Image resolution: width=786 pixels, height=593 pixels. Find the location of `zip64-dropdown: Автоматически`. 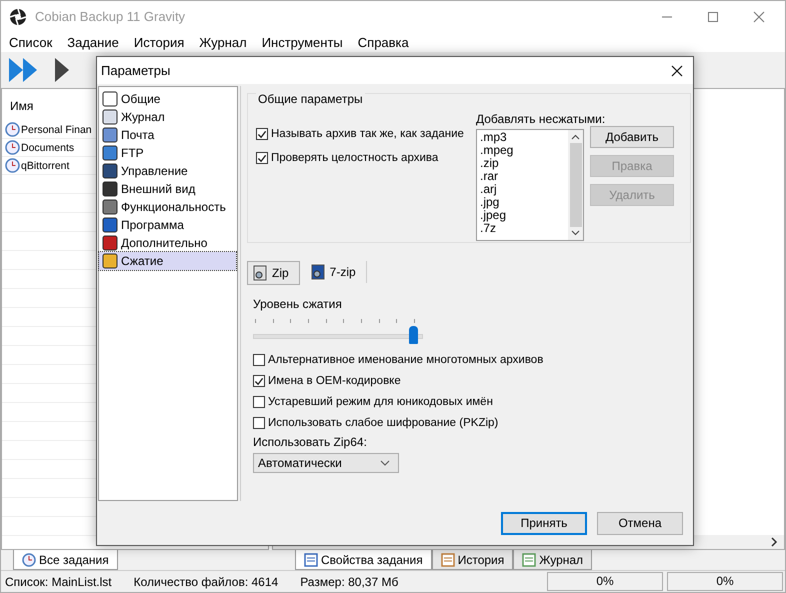

zip64-dropdown: Автоматически is located at coordinates (326, 463).